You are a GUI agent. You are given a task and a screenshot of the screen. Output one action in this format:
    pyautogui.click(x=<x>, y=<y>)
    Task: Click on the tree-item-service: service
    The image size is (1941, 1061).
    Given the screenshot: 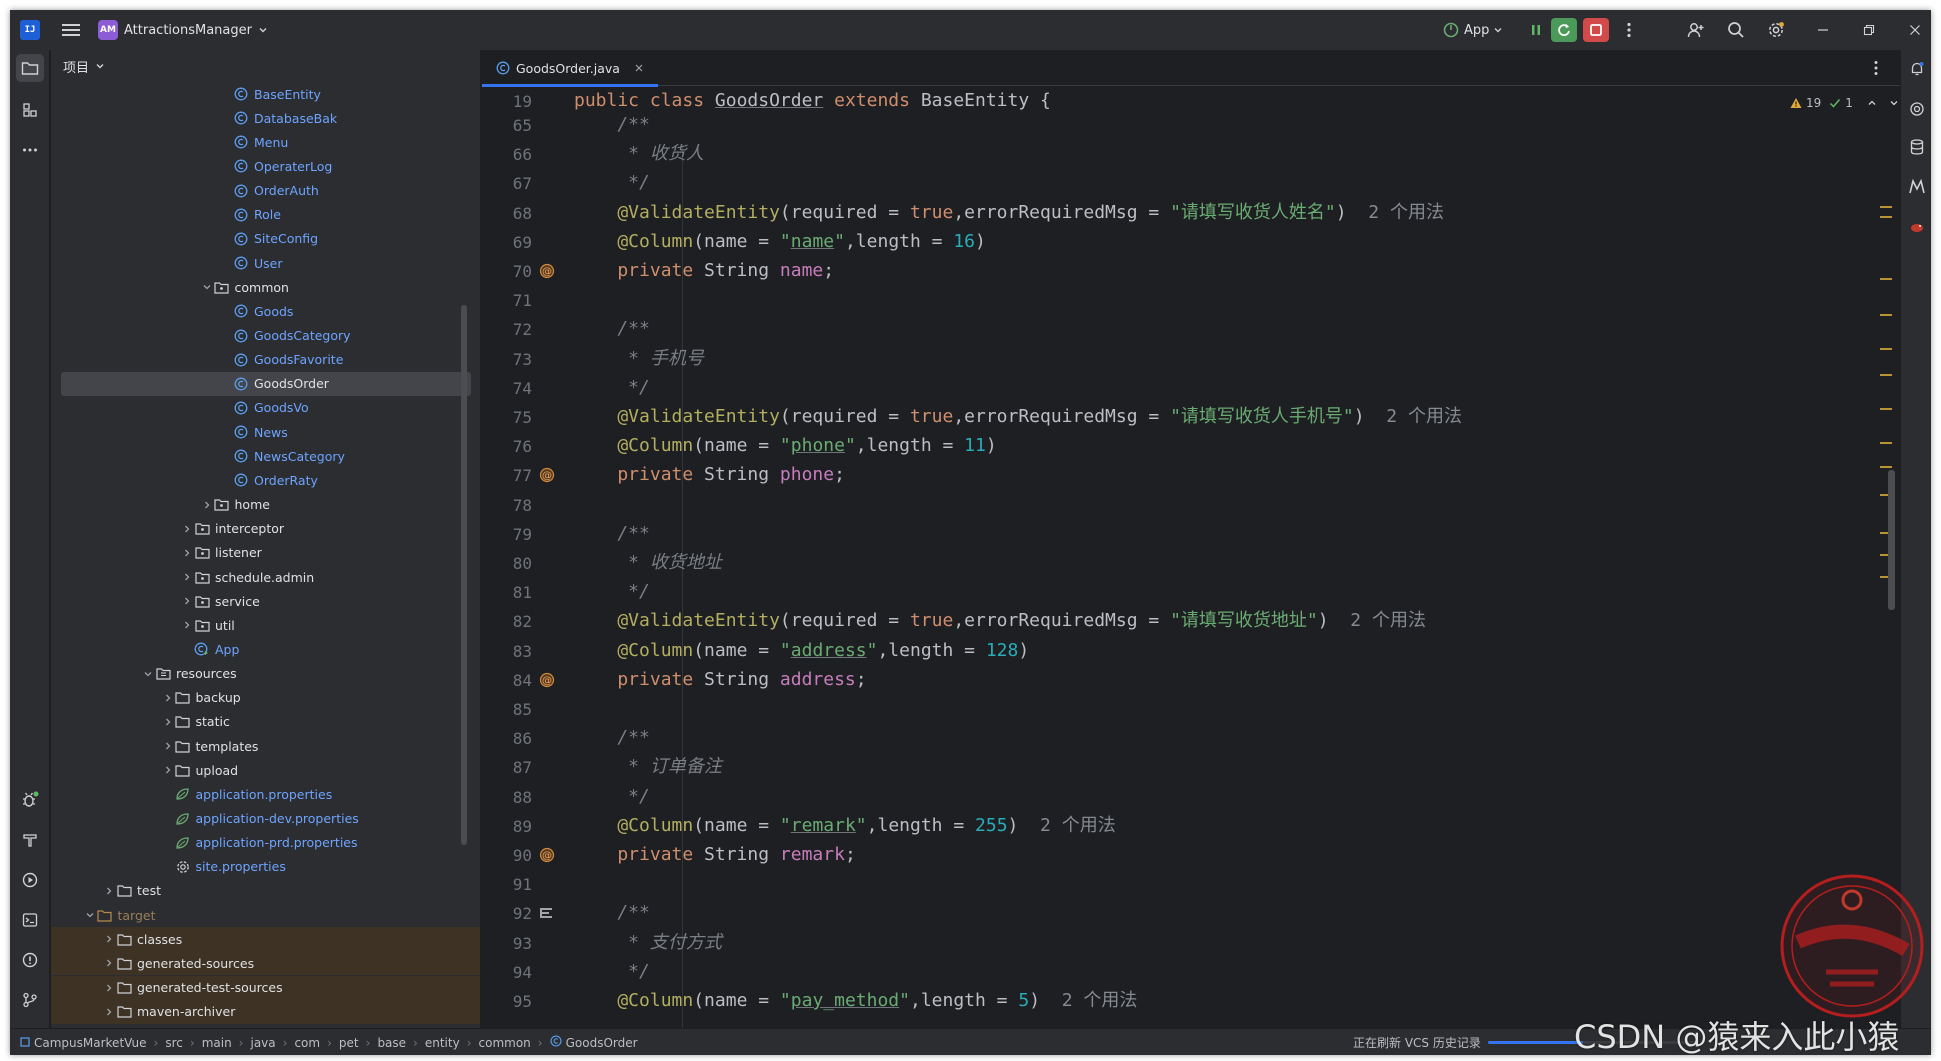 What is the action you would take?
    pyautogui.click(x=265, y=601)
    